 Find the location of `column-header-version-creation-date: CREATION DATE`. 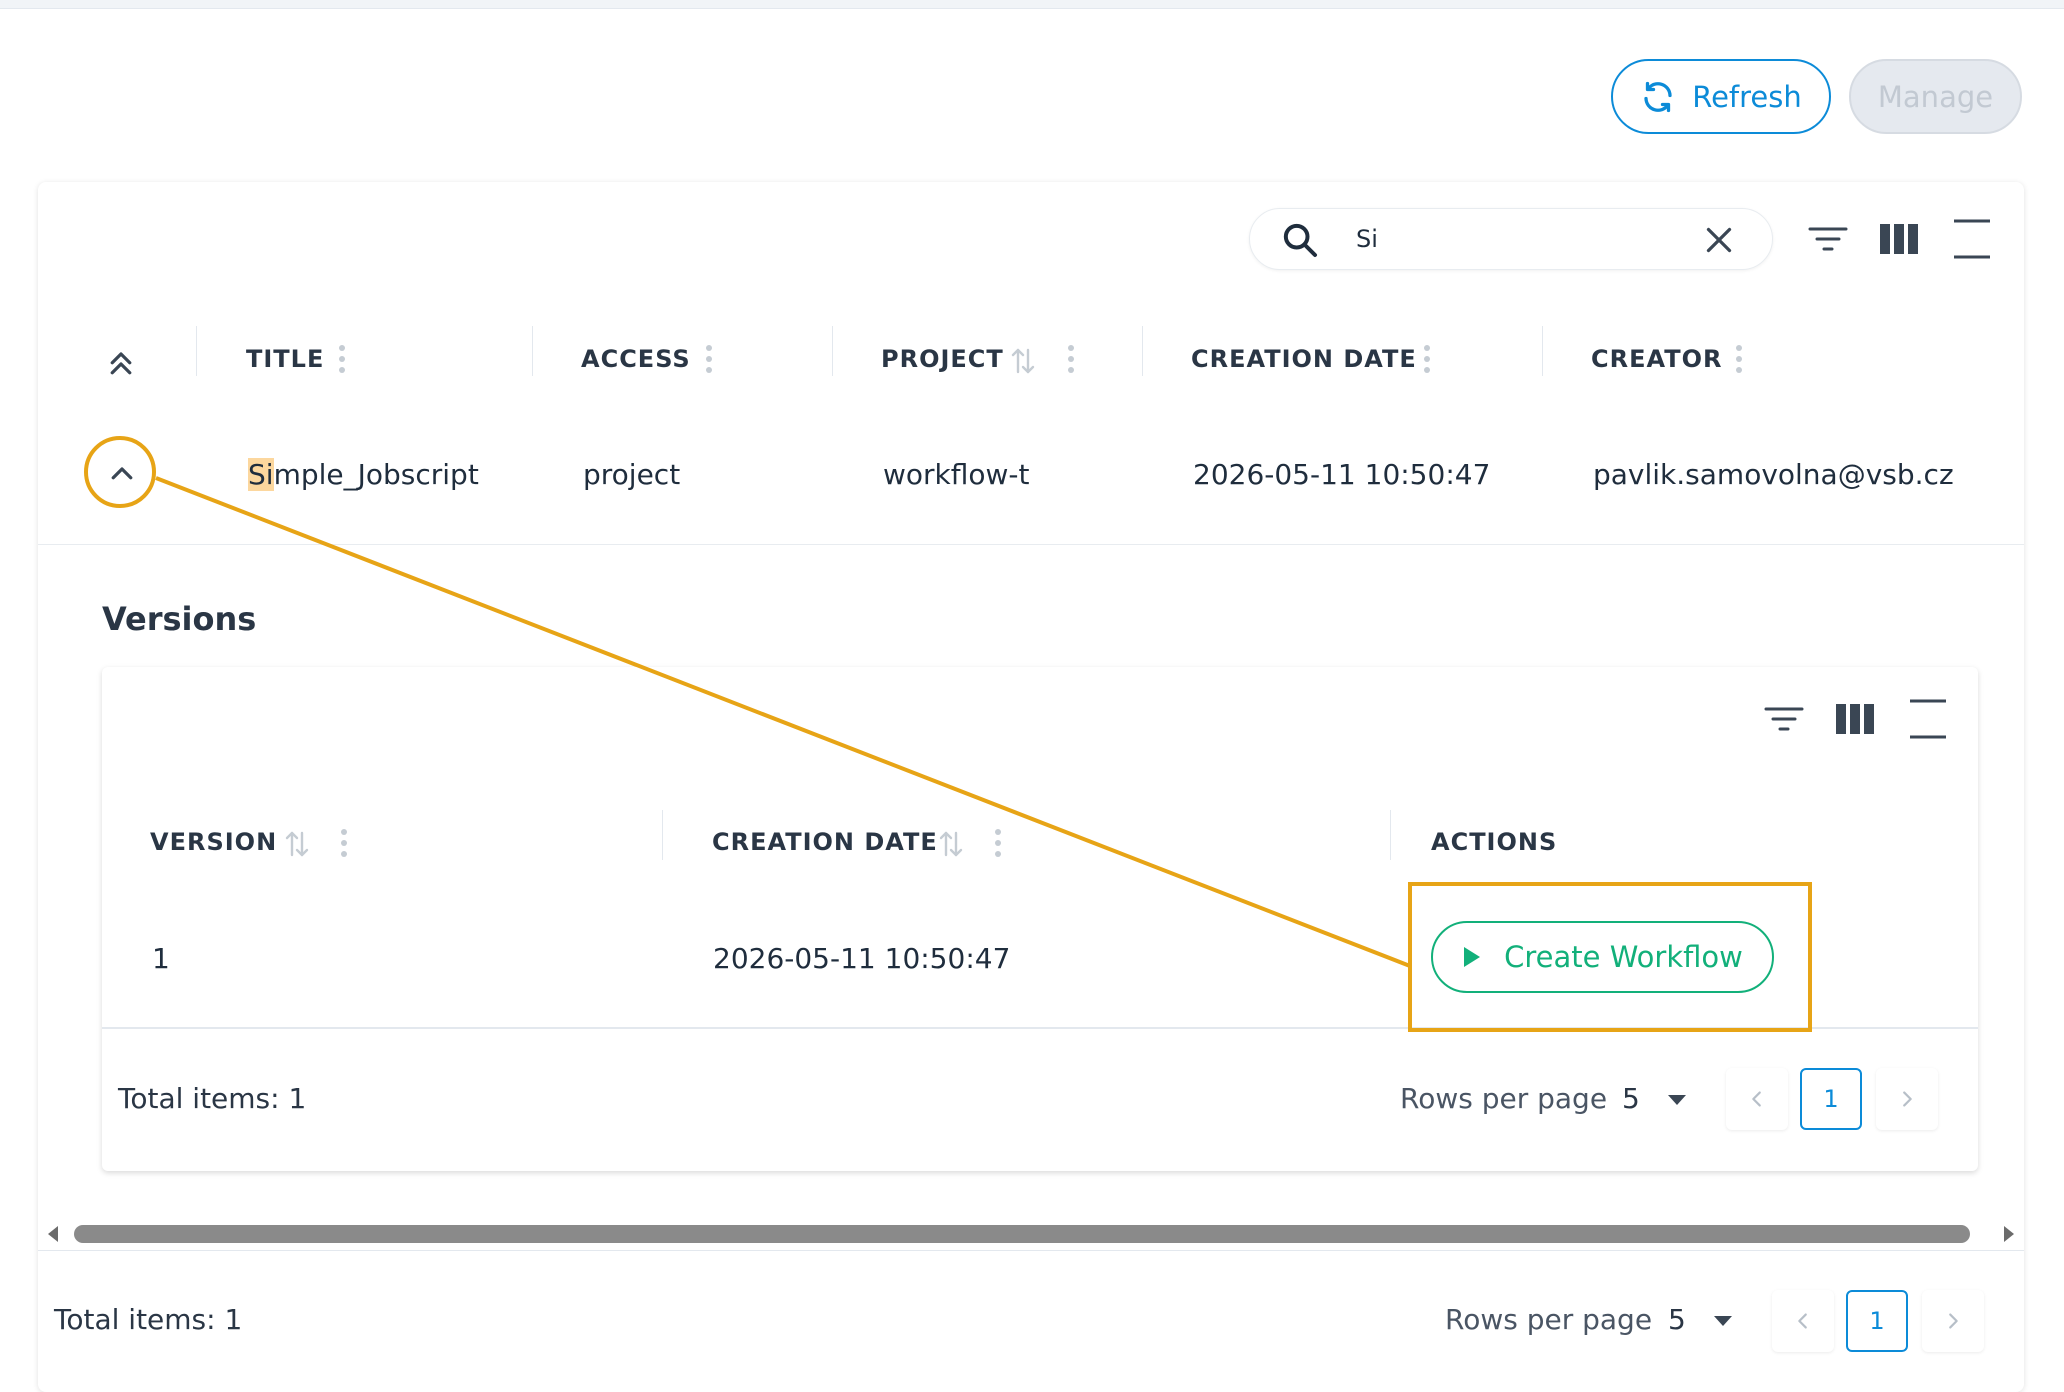

column-header-version-creation-date: CREATION DATE is located at coordinates (825, 842).